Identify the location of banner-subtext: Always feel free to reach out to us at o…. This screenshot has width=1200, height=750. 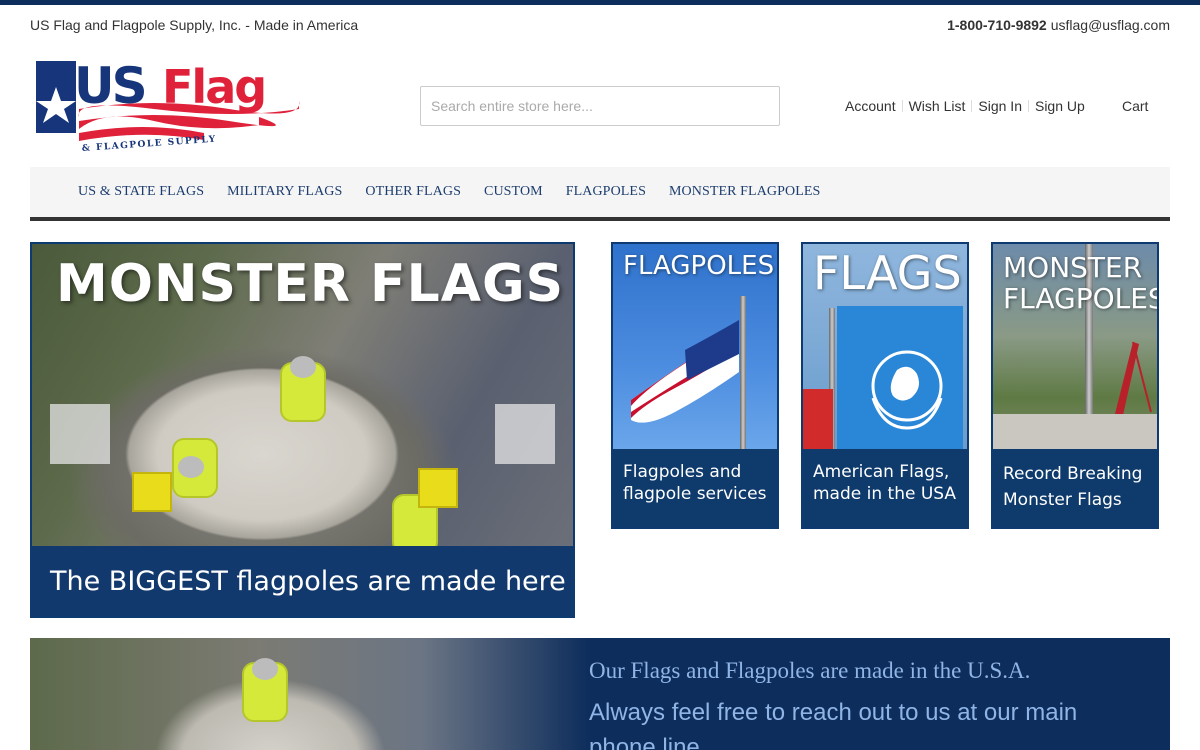
(833, 724).